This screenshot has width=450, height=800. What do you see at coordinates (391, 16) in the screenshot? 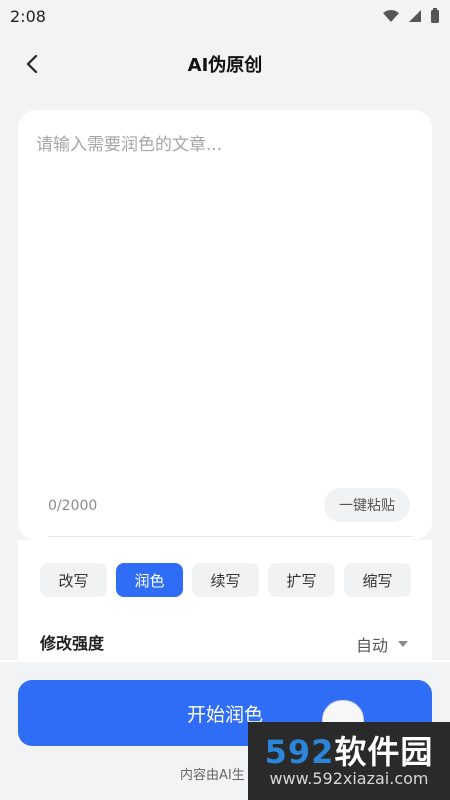
I see `wifi-icon` at bounding box center [391, 16].